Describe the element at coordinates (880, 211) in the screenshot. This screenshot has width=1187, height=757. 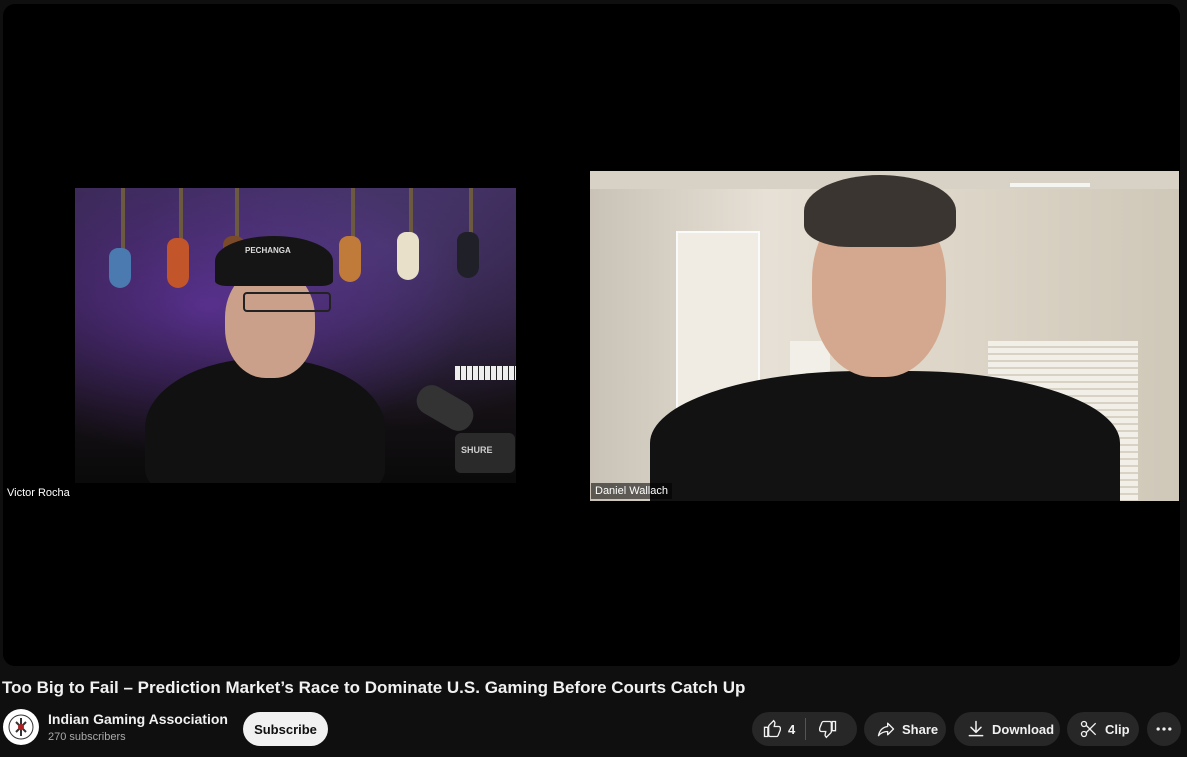
I see `hair` at that location.